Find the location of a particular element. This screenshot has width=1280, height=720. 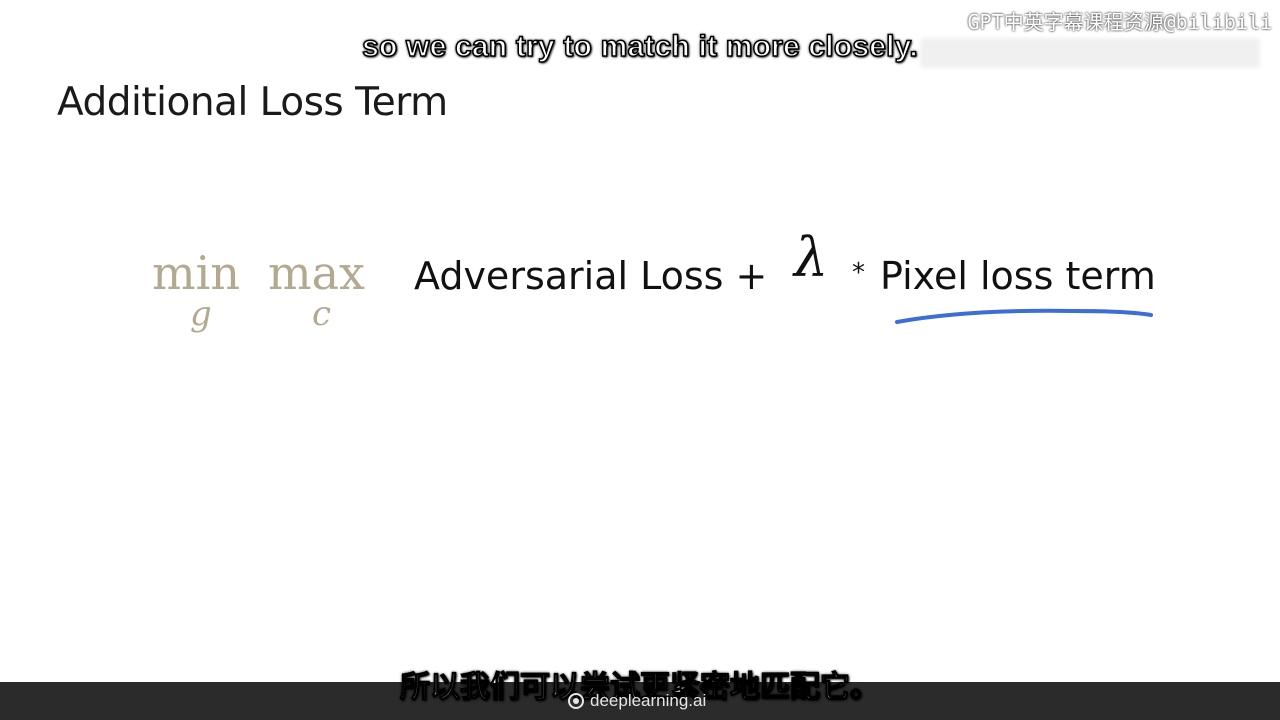

brand-footer: deeplearning.ai is located at coordinates (637, 701).